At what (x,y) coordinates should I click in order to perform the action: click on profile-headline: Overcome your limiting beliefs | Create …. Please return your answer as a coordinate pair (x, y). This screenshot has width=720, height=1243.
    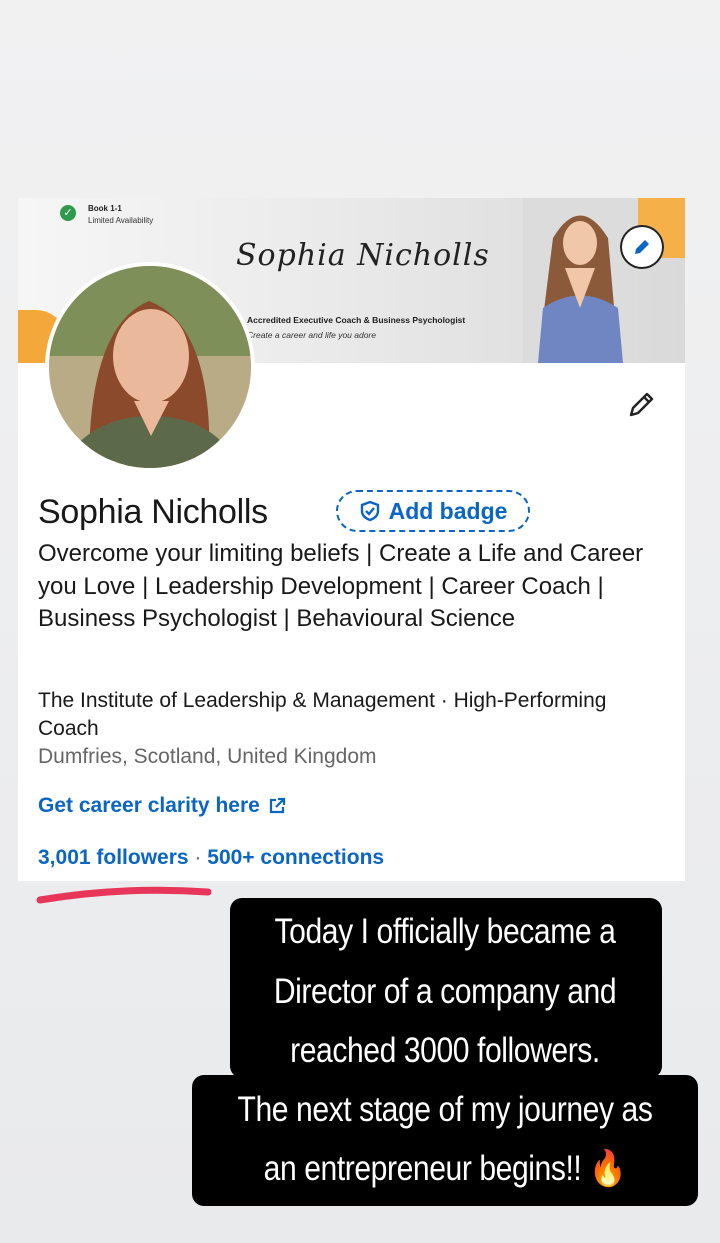
    Looking at the image, I should click on (341, 586).